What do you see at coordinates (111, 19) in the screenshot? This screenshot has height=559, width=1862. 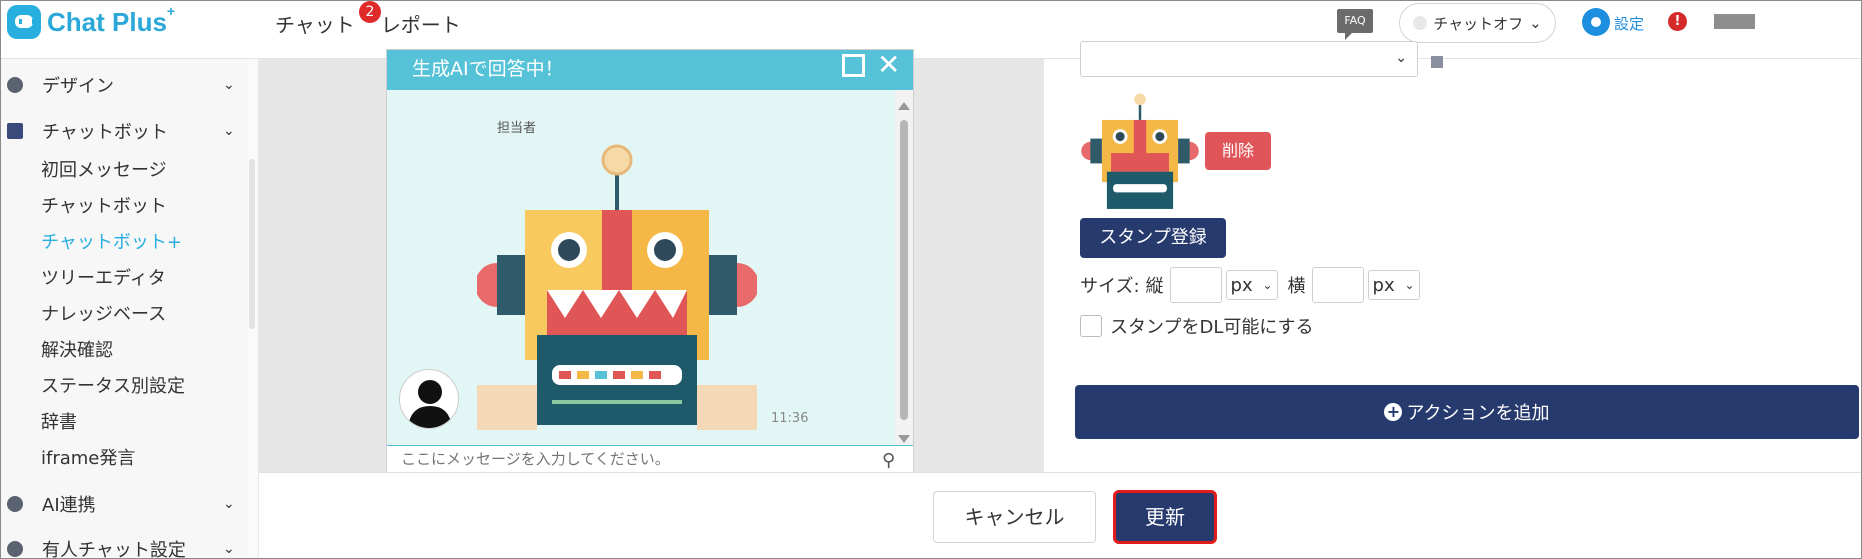 I see `logo-text: Chat Plus+` at bounding box center [111, 19].